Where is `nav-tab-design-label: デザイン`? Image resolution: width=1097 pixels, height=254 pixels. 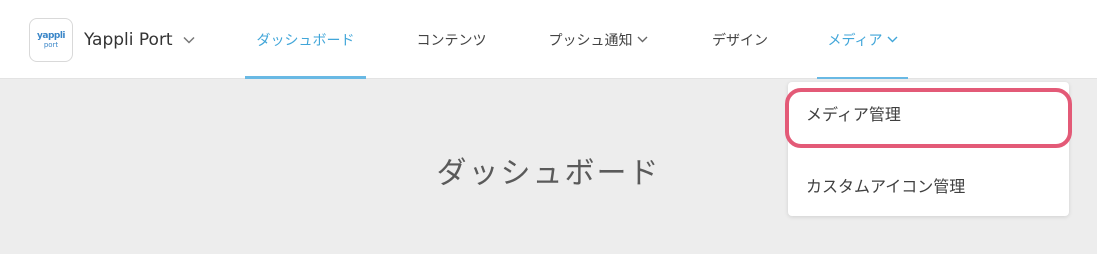 nav-tab-design-label: デザイン is located at coordinates (740, 40).